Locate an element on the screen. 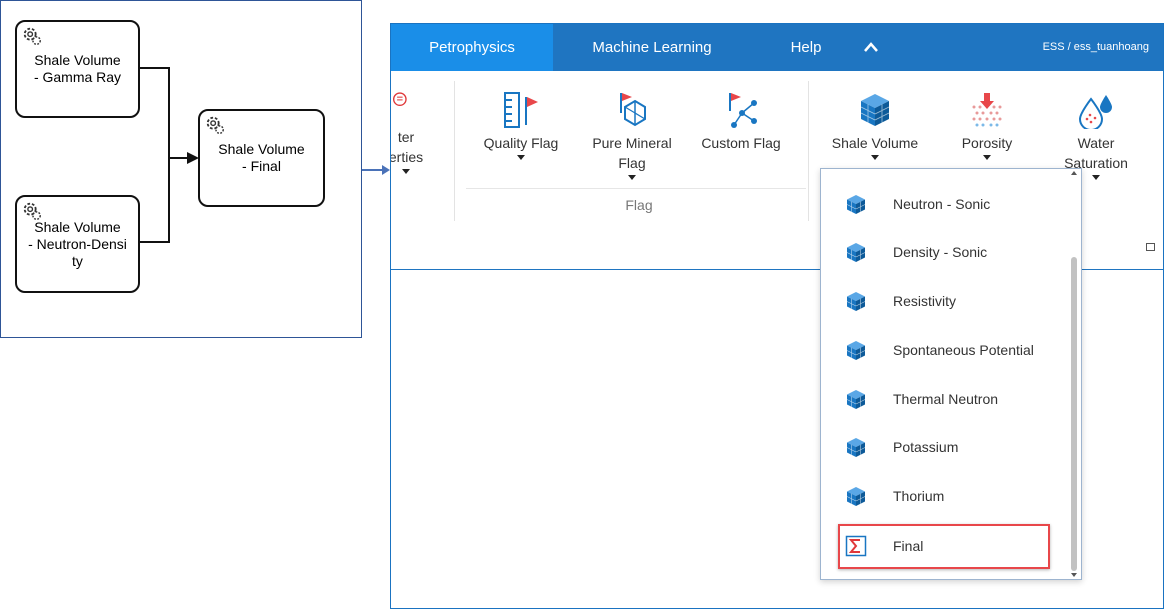 This screenshot has height=609, width=1164. node-label: Shale Volume - Neutron-Densi ty is located at coordinates (77, 243).